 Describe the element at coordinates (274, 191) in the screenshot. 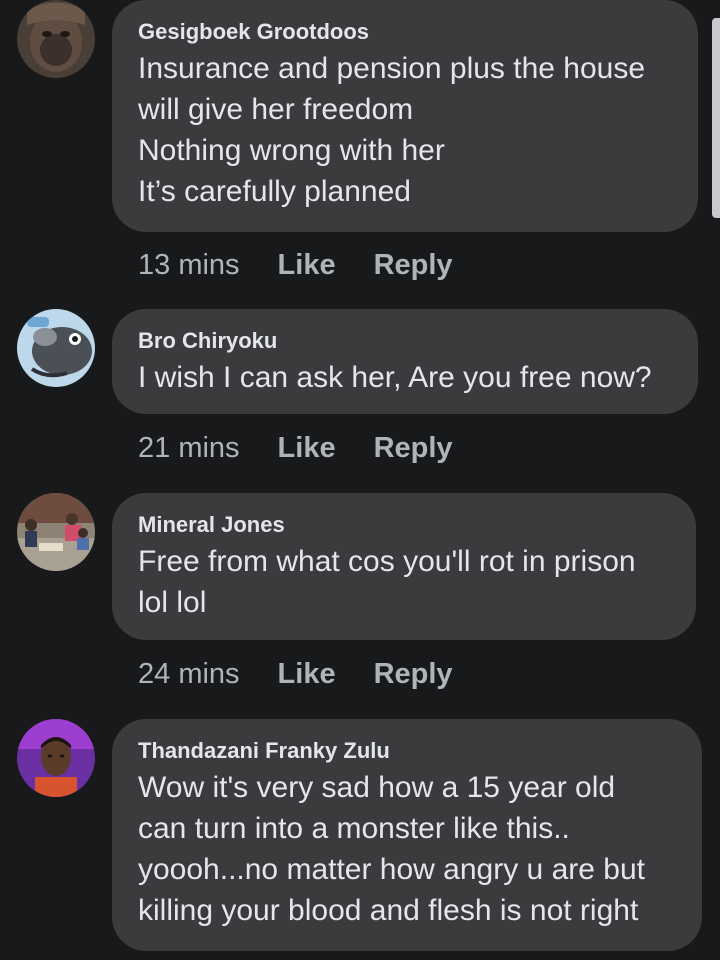

I see `comment-text-line: It’s carefully planned` at that location.